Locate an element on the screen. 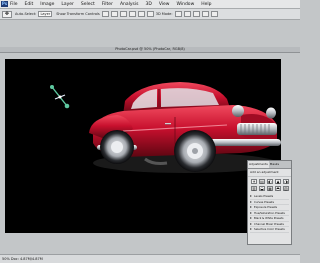 The image size is (320, 263). menu-select: Select is located at coordinates (88, 4).